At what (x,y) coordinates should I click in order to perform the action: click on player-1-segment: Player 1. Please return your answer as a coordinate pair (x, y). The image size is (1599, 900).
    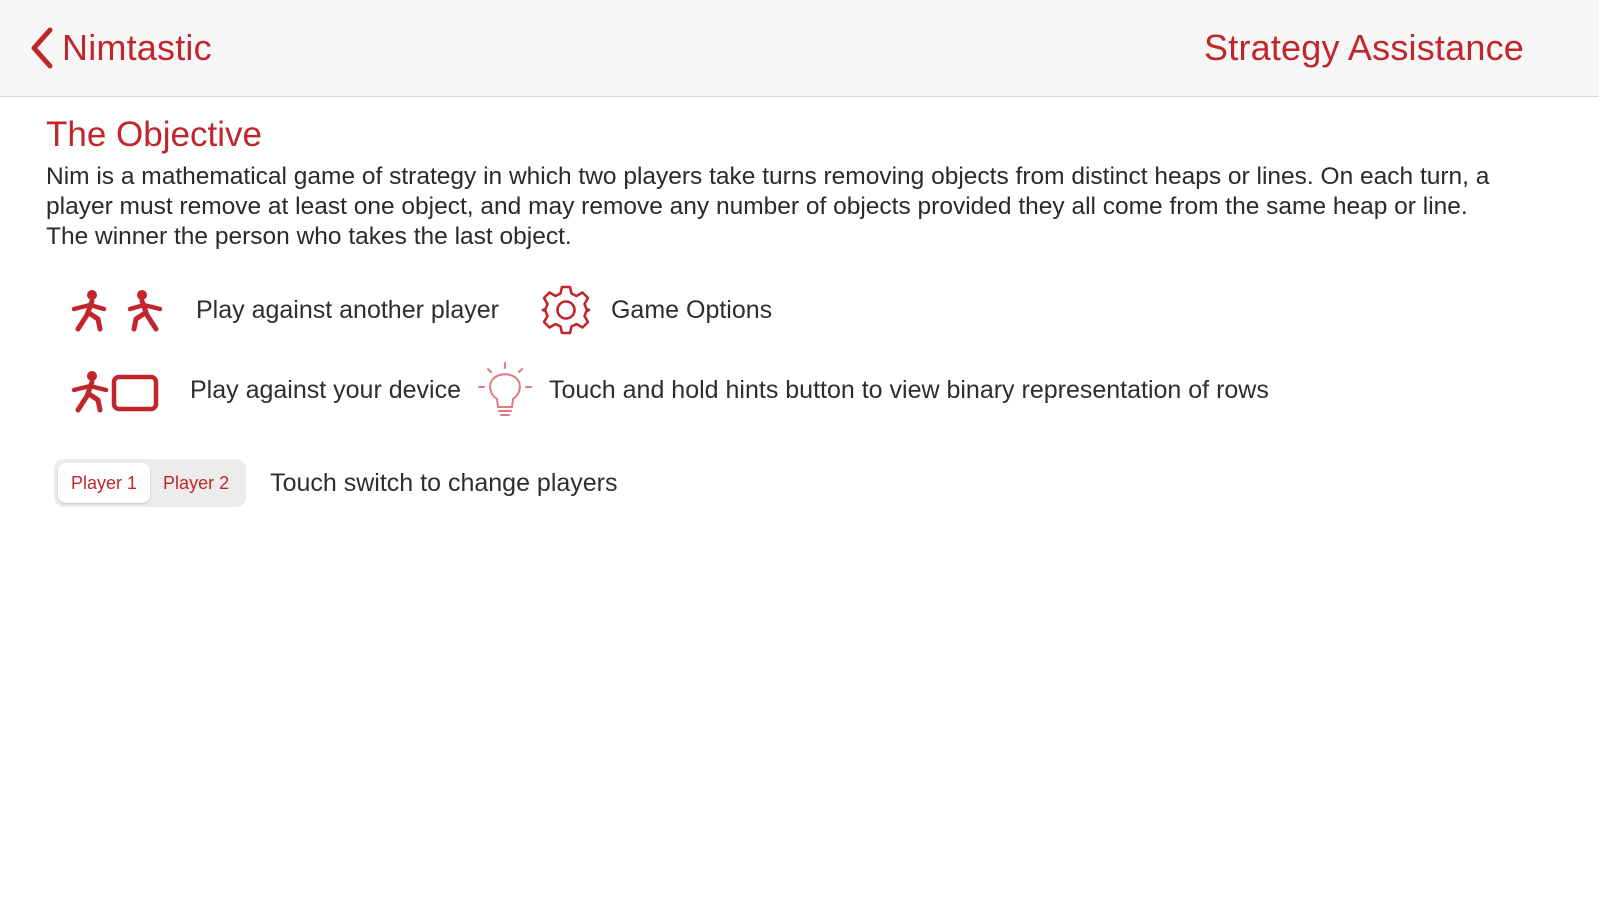
    Looking at the image, I should click on (104, 483).